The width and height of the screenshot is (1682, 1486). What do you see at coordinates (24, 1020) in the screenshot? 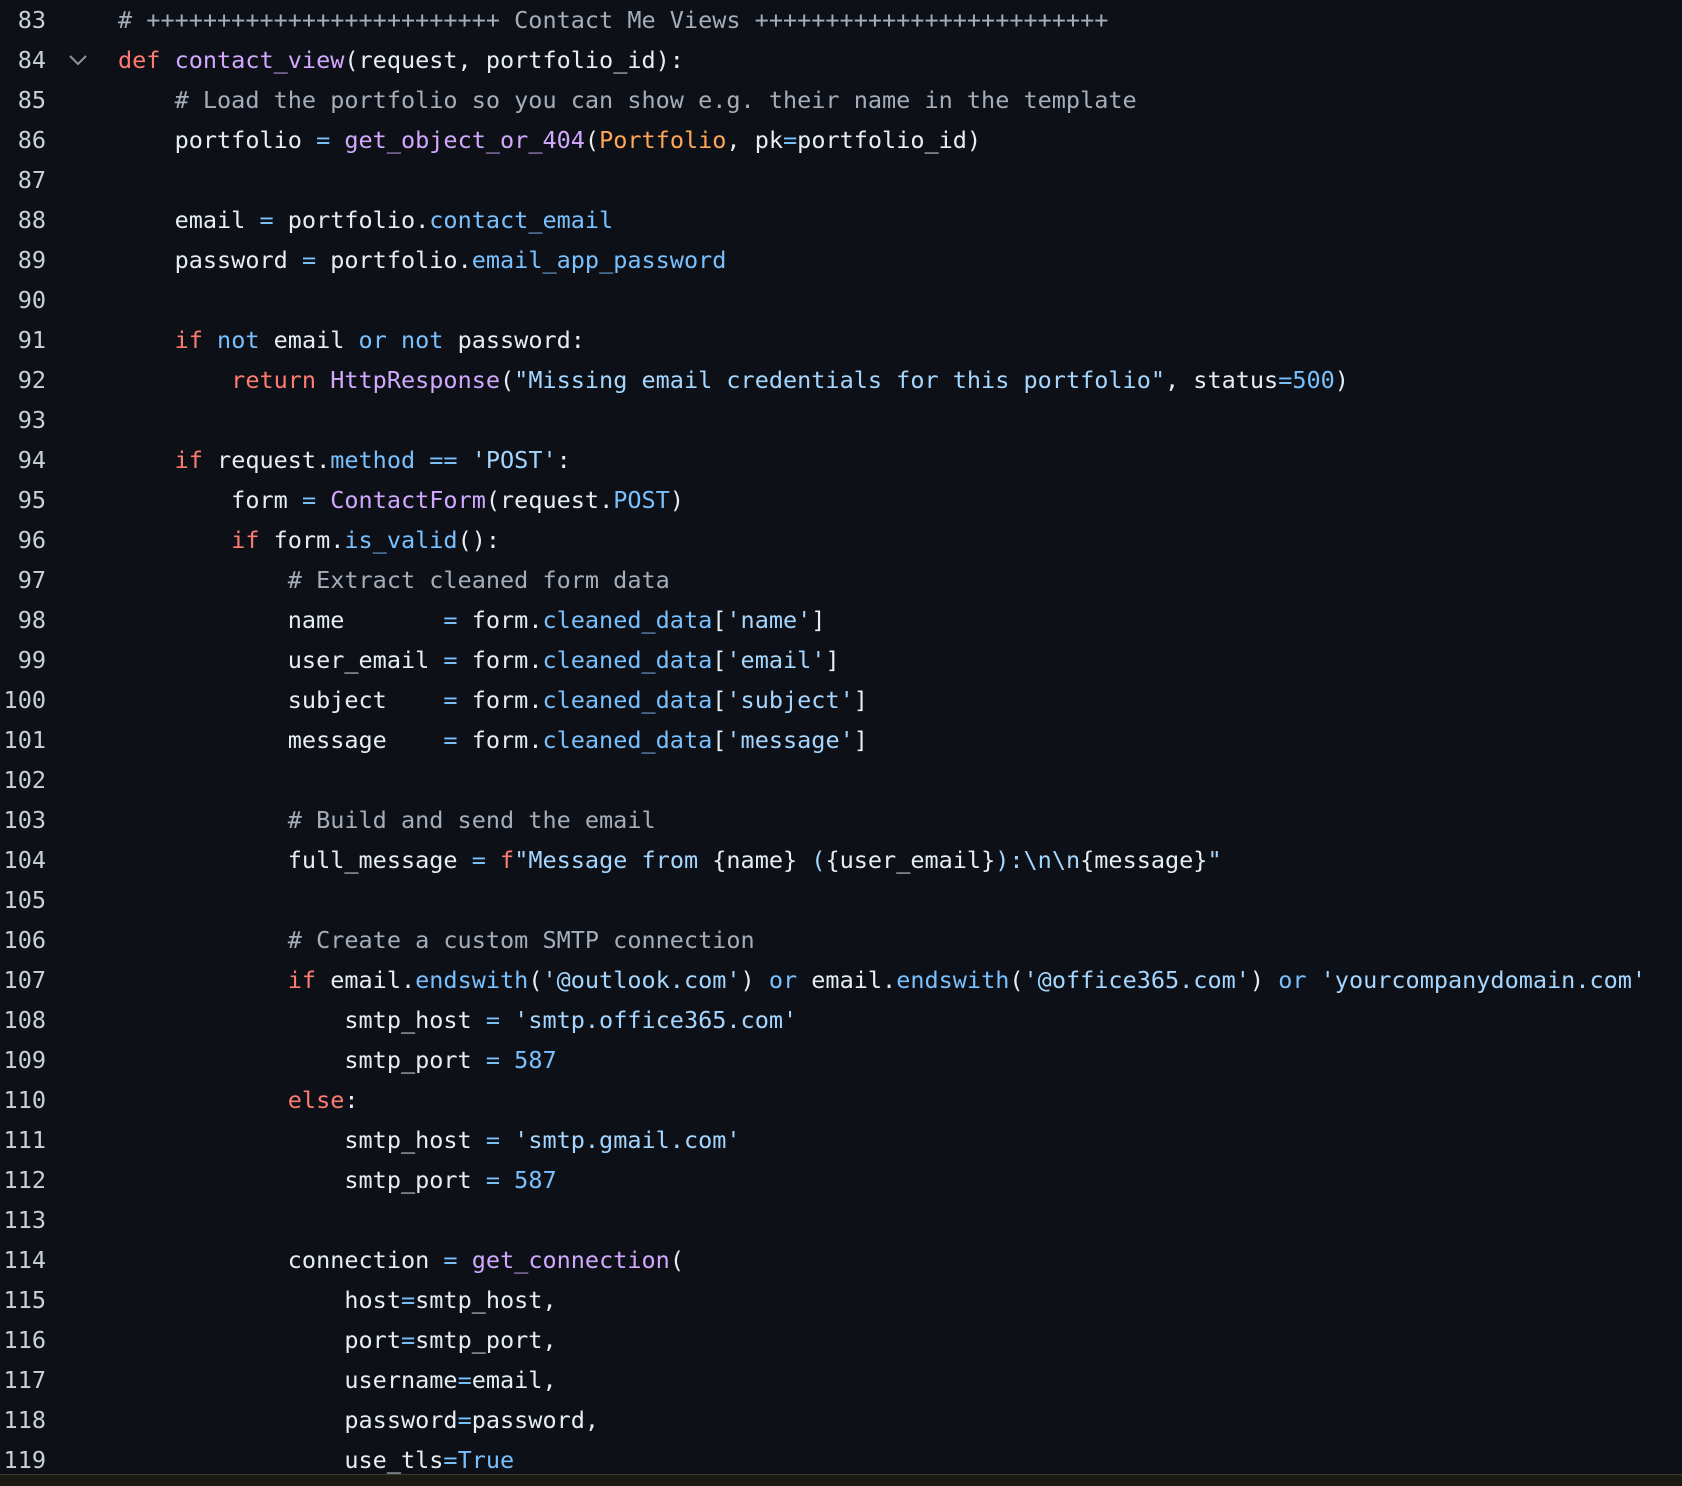
I see `line-number: 108` at bounding box center [24, 1020].